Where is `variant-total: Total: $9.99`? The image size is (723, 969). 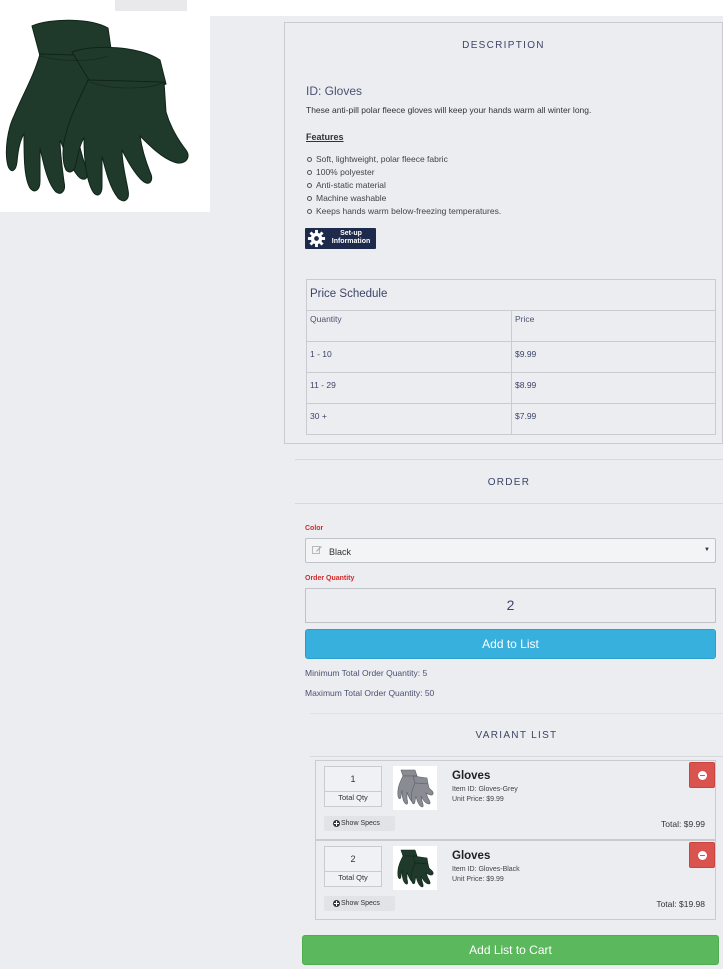
variant-total: Total: $9.99 is located at coordinates (683, 824).